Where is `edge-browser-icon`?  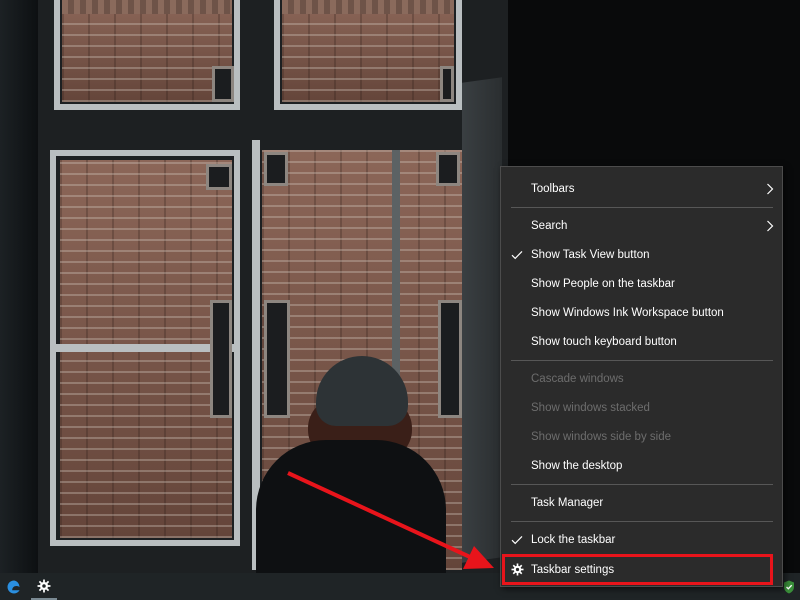
edge-browser-icon is located at coordinates (13, 586).